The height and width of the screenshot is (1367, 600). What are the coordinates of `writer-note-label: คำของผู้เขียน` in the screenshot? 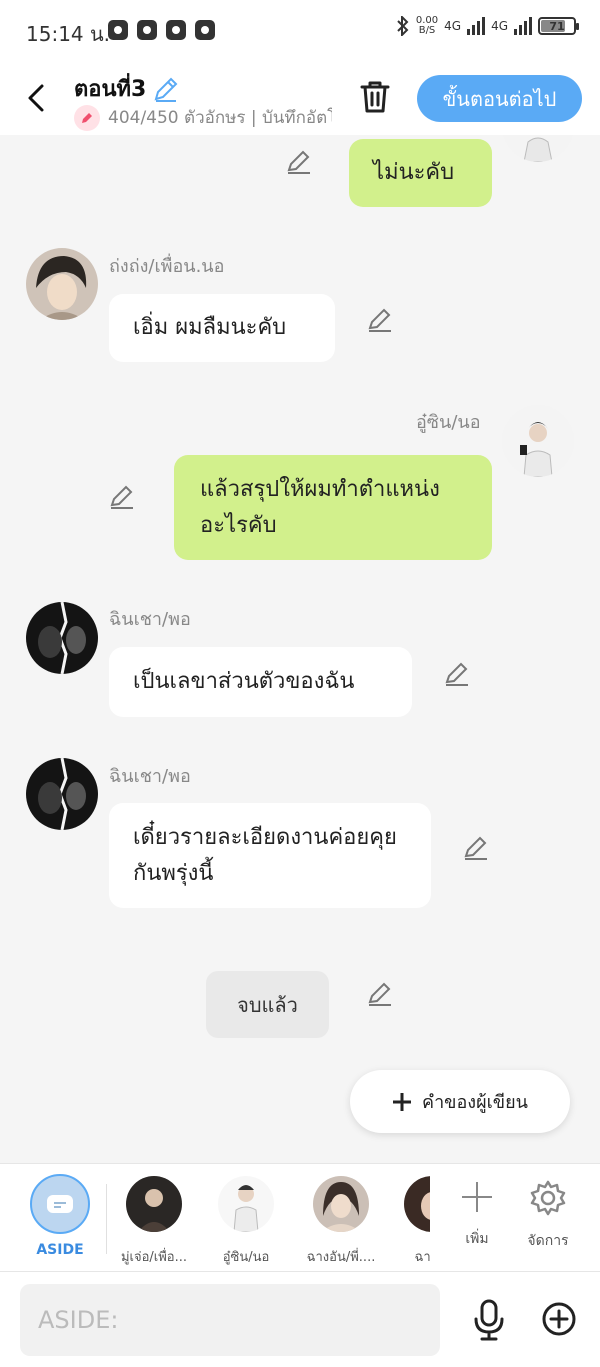 It's located at (475, 1102).